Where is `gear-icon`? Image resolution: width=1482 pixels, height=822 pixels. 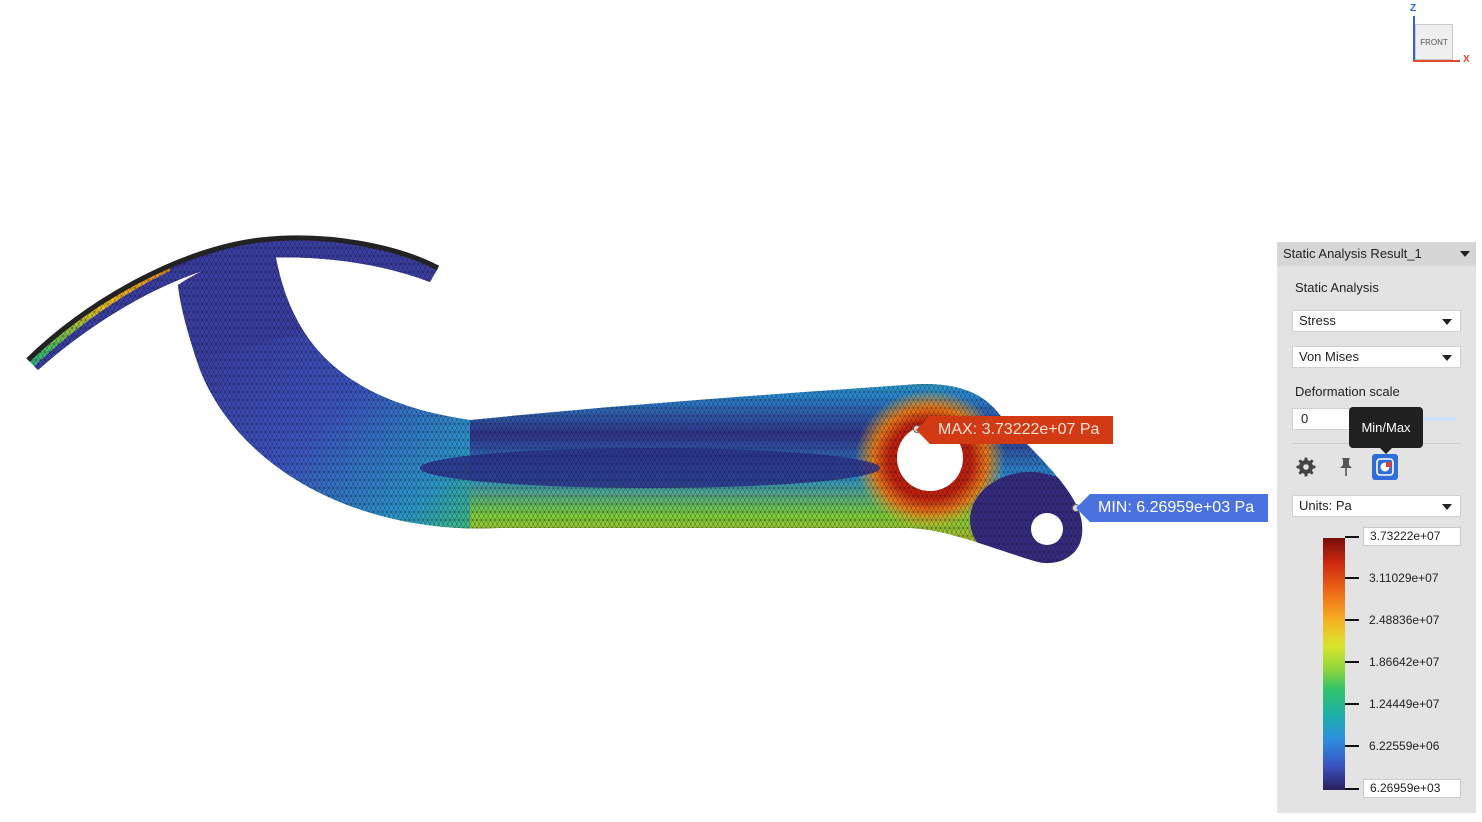 gear-icon is located at coordinates (1306, 467).